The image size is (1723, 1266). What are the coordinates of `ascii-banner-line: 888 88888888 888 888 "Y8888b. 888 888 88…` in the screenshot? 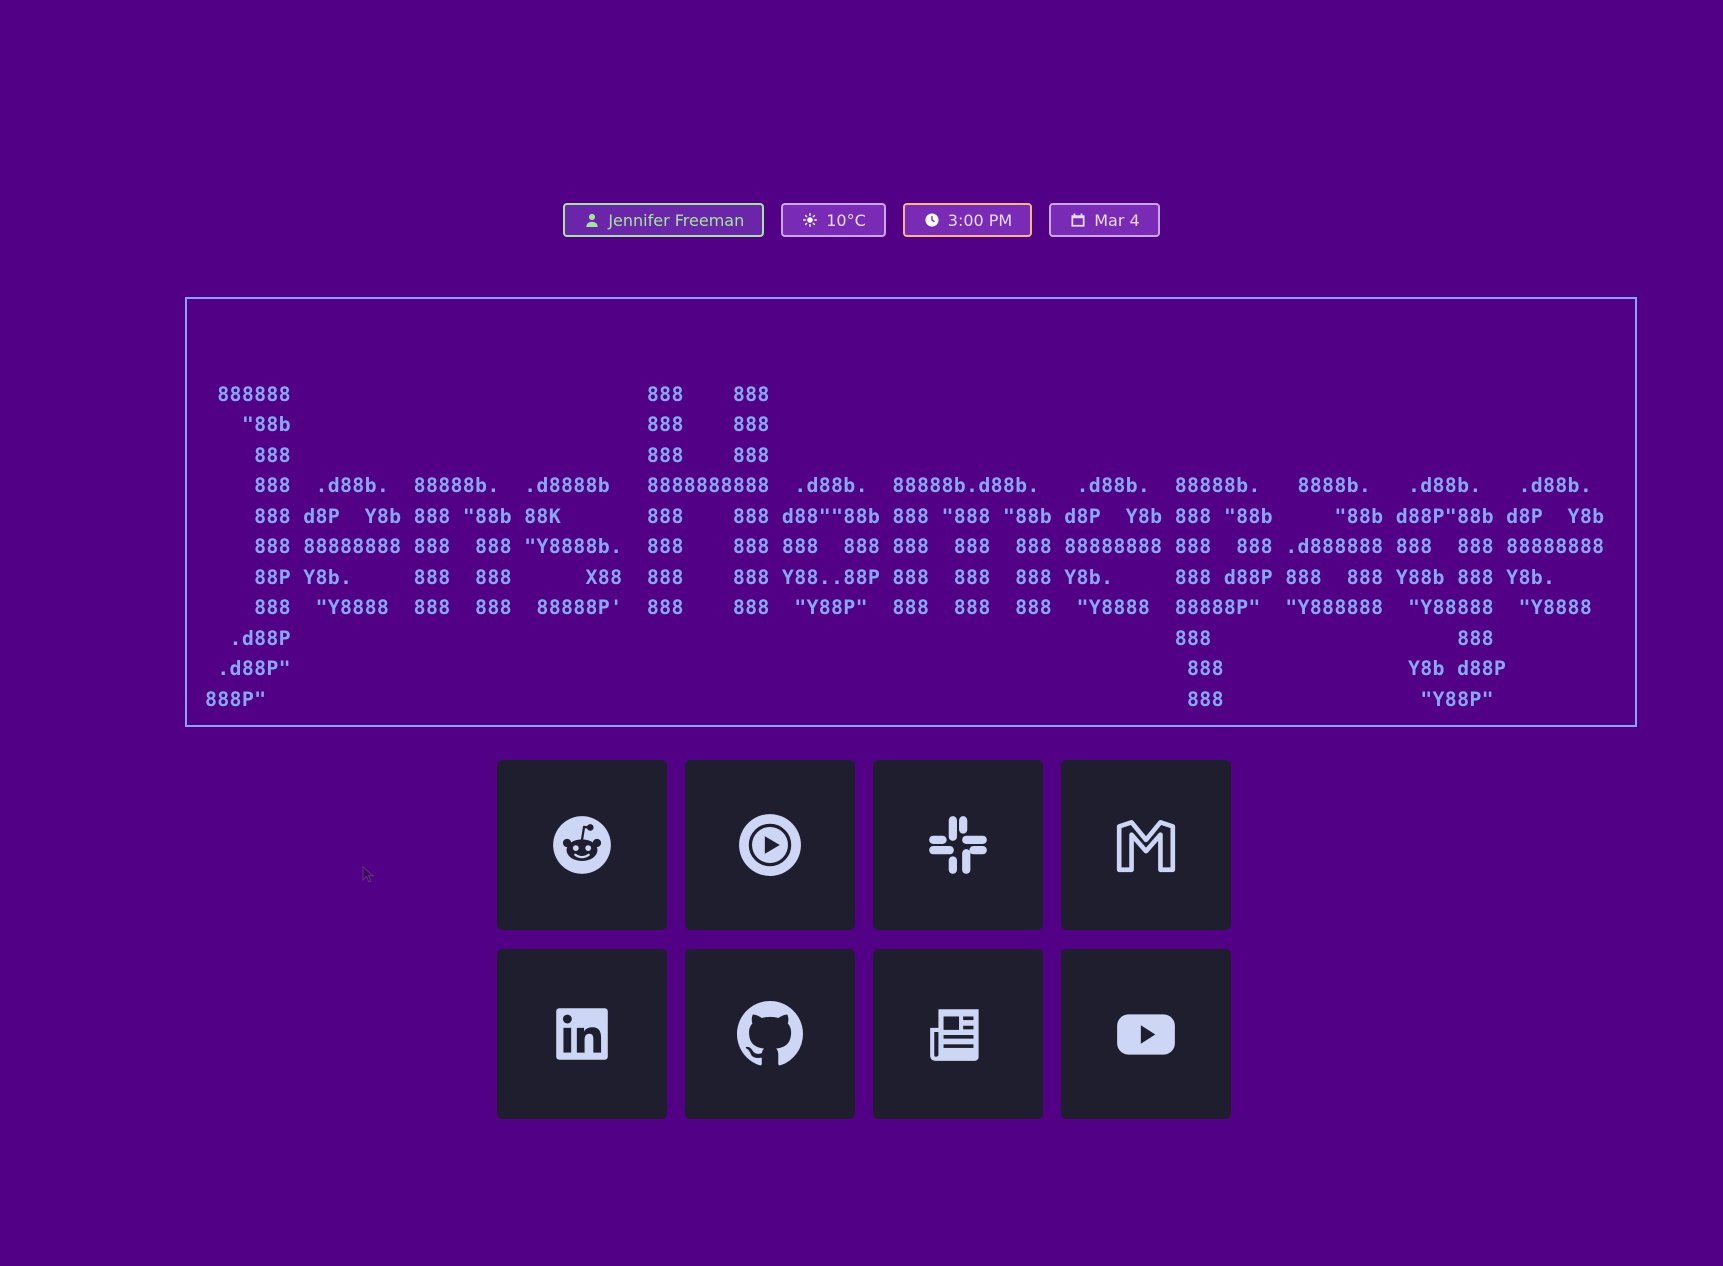 It's located at (905, 546).